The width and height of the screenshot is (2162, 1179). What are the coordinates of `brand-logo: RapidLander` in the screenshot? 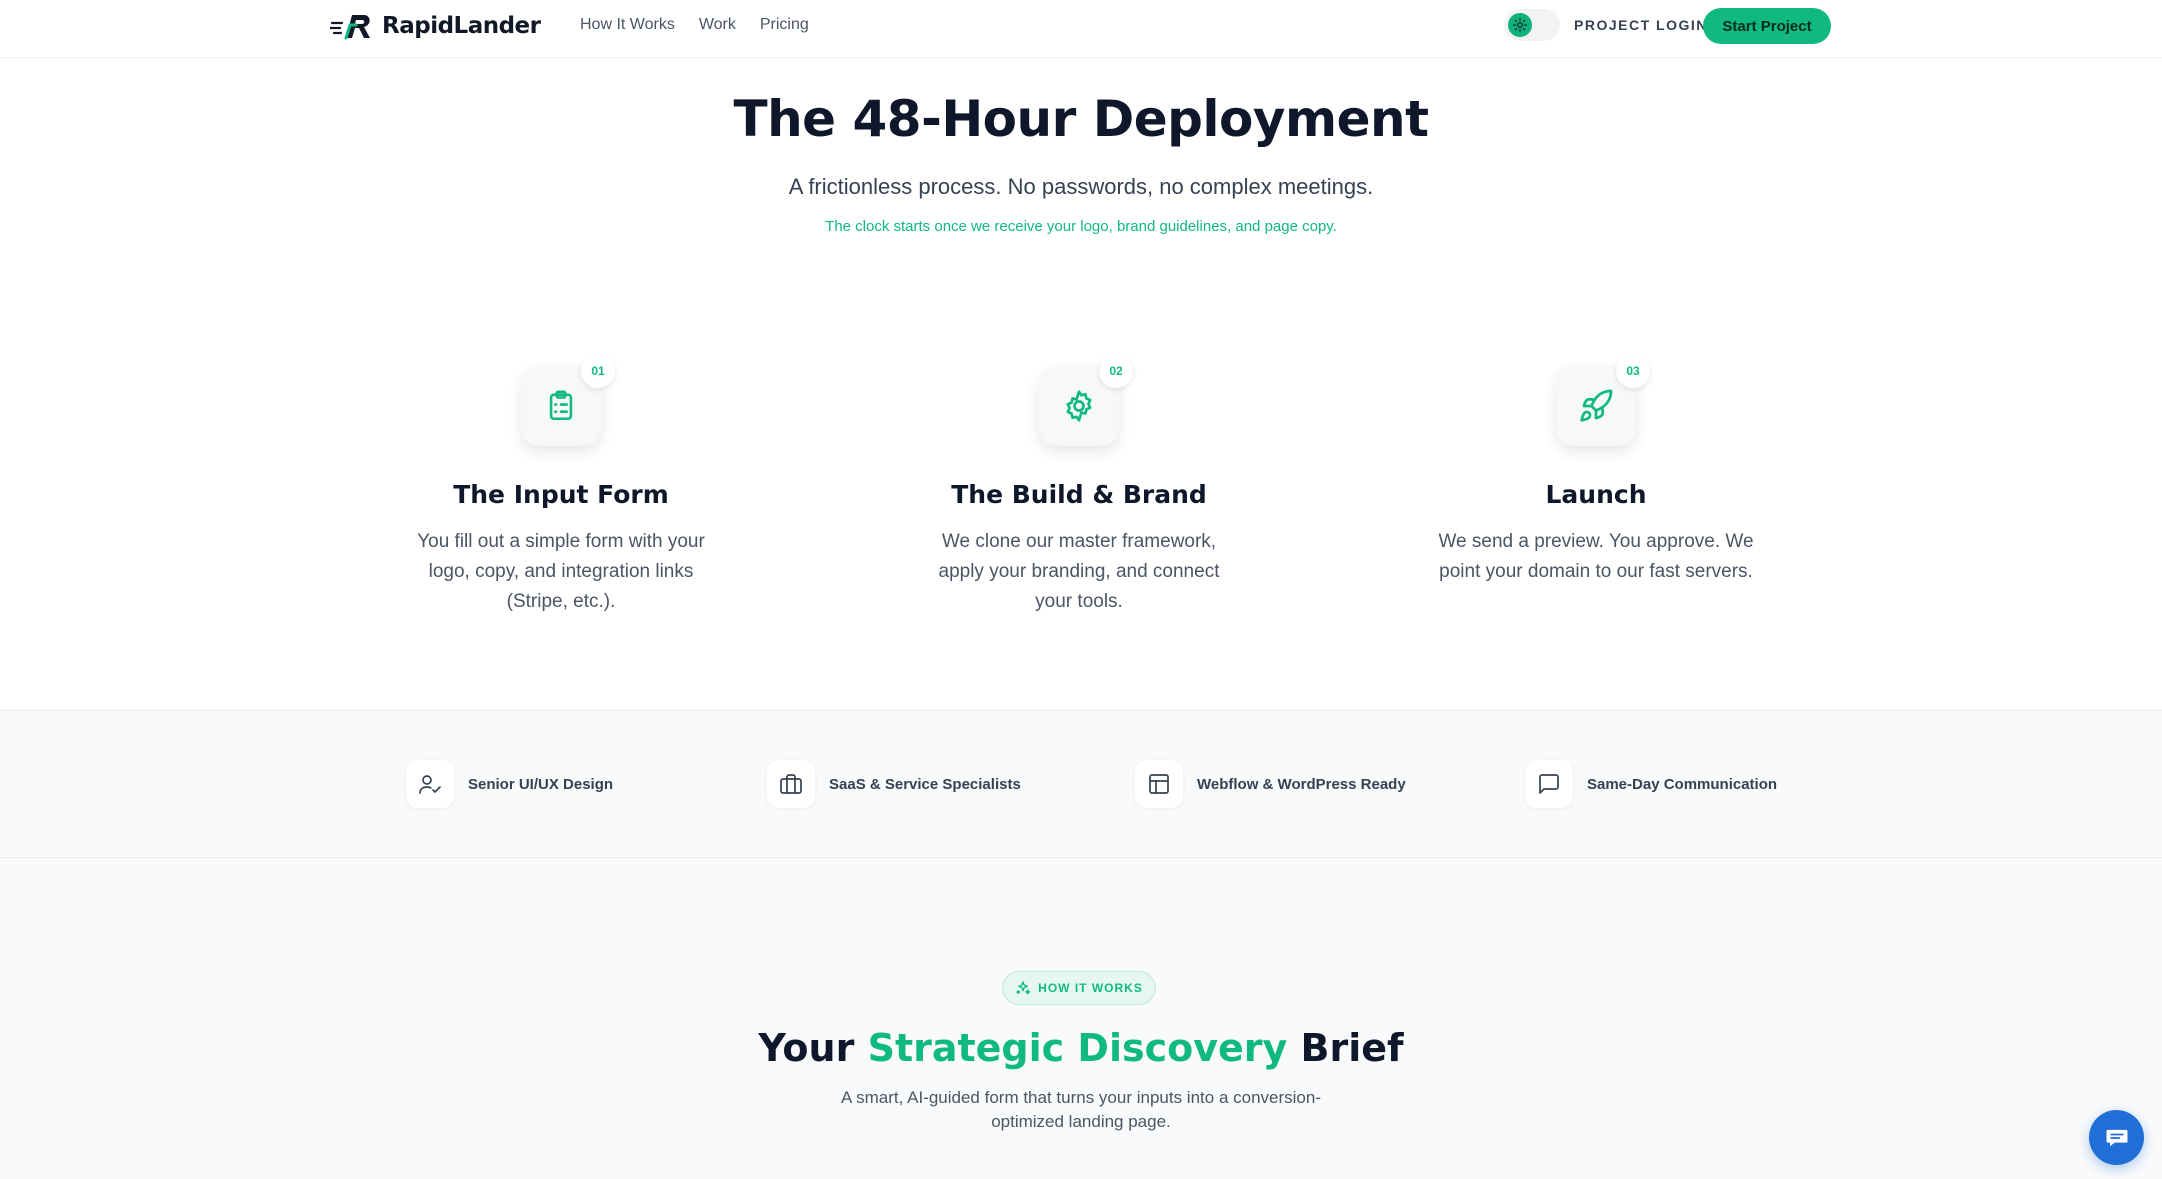 It's located at (435, 26).